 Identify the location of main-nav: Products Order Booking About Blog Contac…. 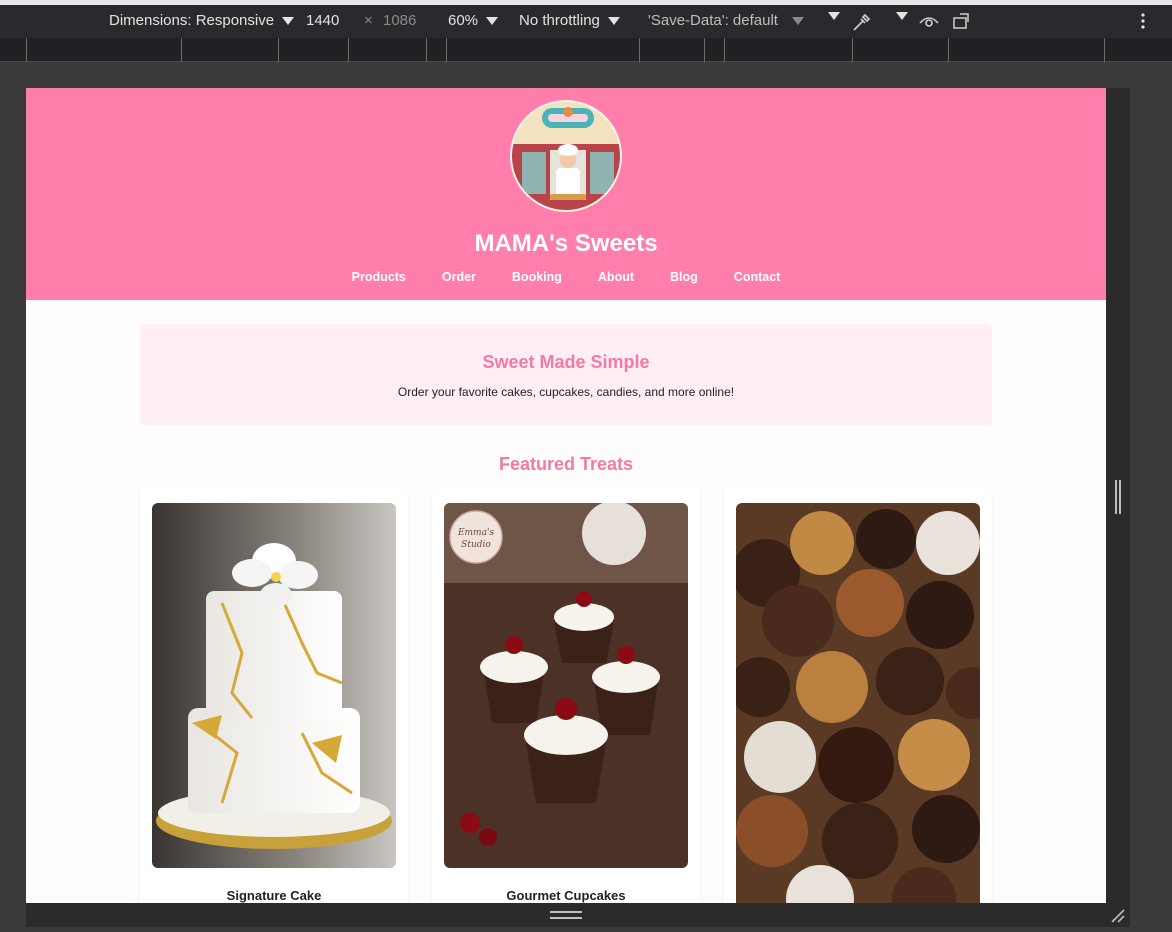
(566, 277).